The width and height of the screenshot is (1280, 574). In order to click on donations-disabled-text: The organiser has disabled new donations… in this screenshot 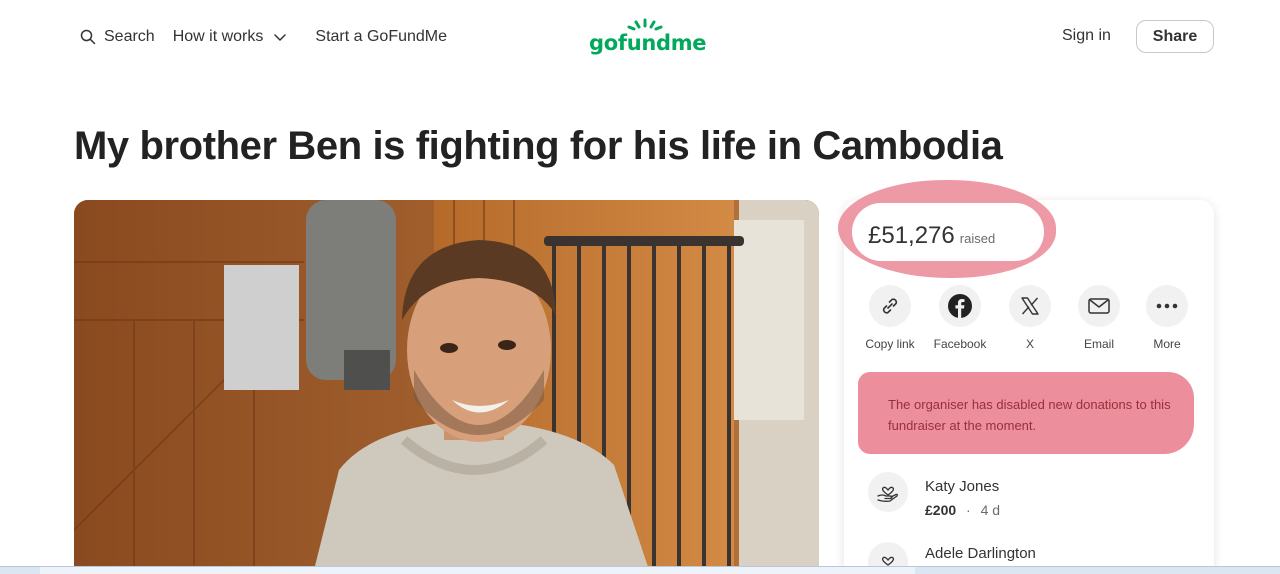, I will do `click(1029, 415)`.